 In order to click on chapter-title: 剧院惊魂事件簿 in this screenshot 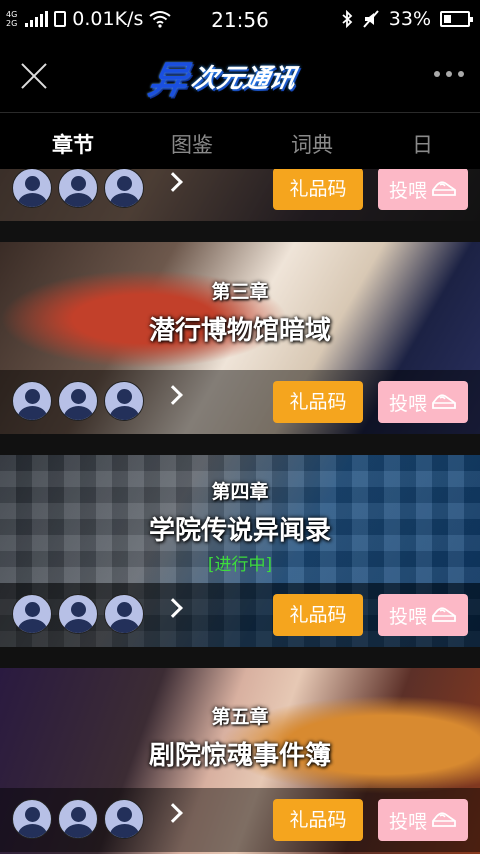, I will do `click(239, 756)`.